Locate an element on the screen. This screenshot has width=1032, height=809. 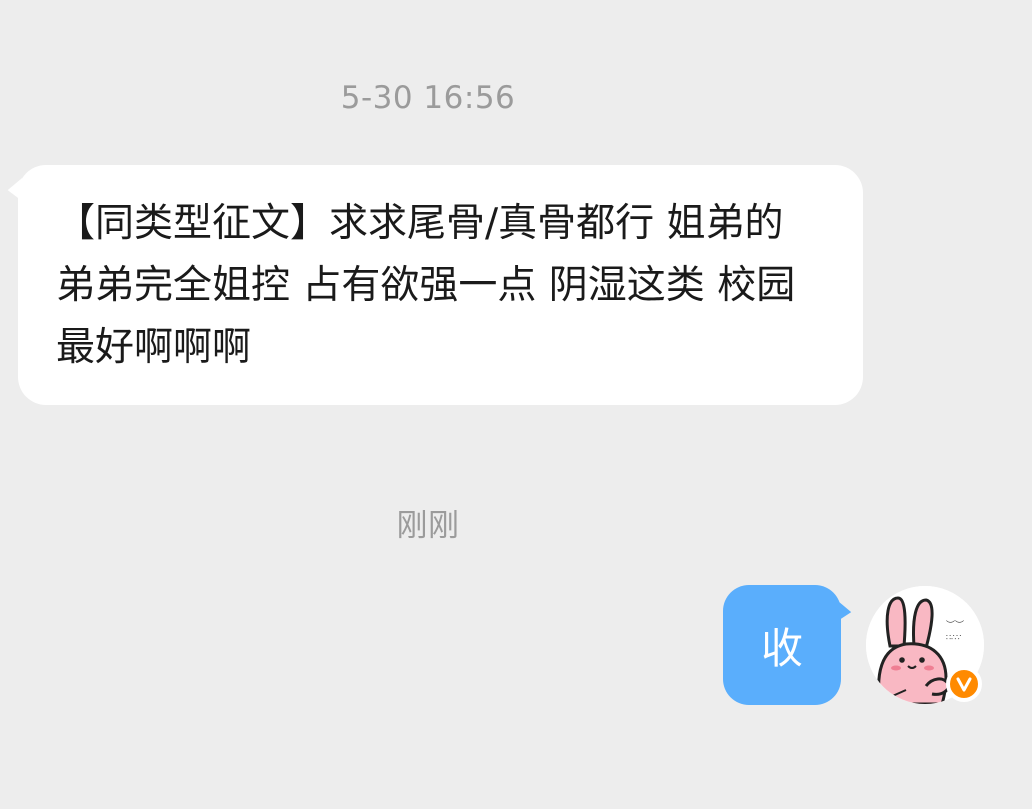
outgoing-message-text: 收 is located at coordinates (781, 648).